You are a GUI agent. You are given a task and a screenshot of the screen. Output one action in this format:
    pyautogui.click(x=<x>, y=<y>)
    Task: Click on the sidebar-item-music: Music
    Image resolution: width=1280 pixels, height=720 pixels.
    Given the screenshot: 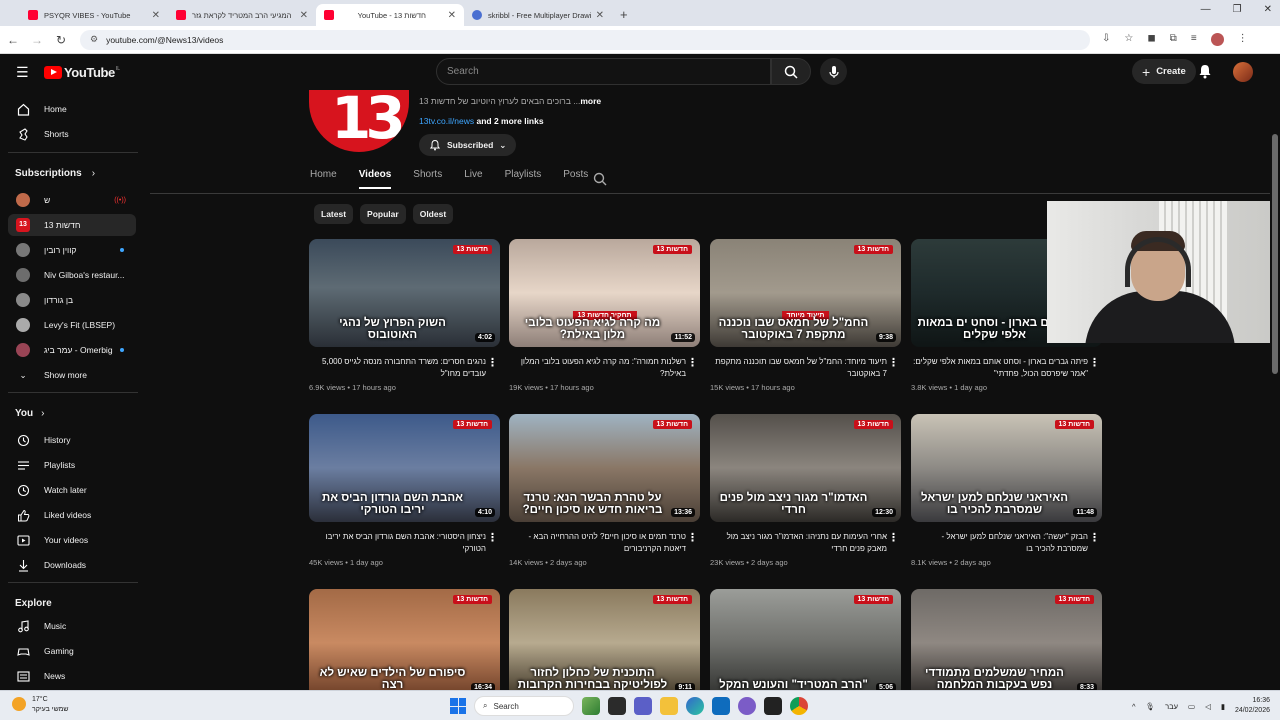 What is the action you would take?
    pyautogui.click(x=72, y=626)
    